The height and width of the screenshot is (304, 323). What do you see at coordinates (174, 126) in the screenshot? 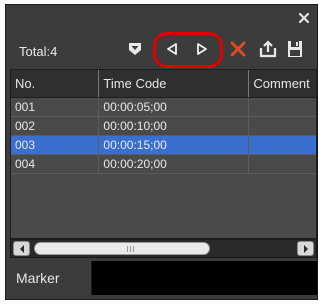
I see `row-time-code: 00:00:10;00` at bounding box center [174, 126].